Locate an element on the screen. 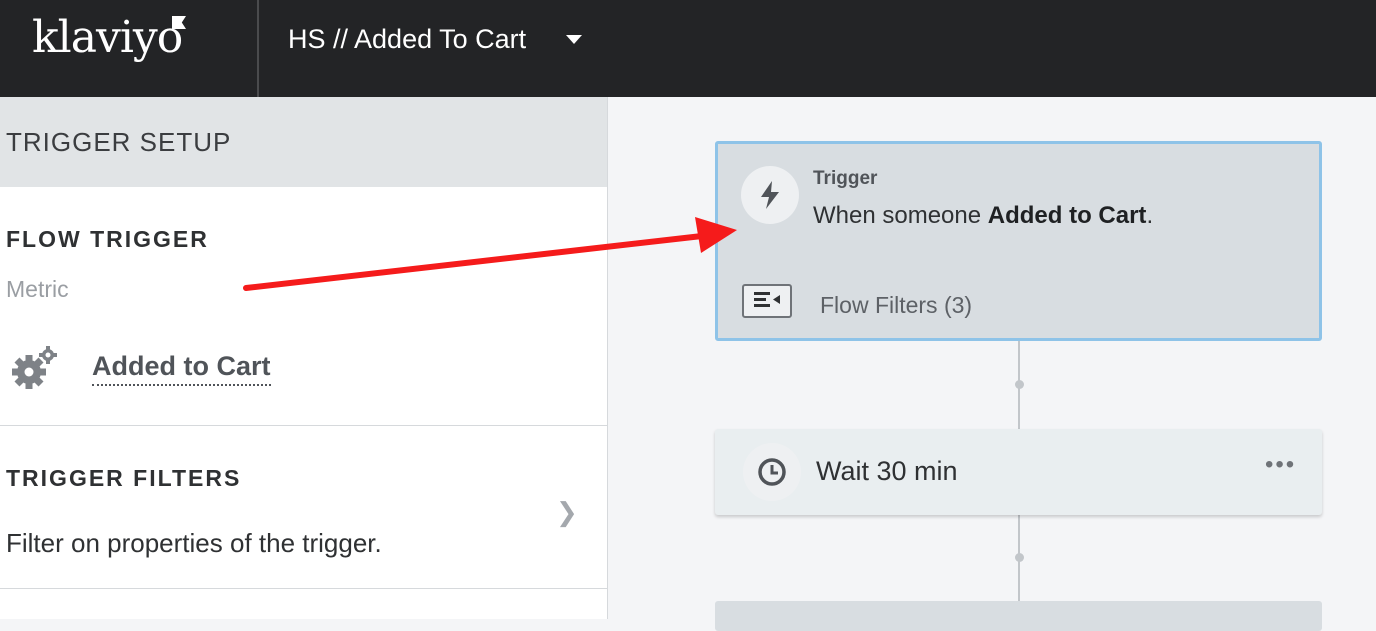 The image size is (1376, 631). trigger-metric-link: Added to Cart is located at coordinates (181, 368).